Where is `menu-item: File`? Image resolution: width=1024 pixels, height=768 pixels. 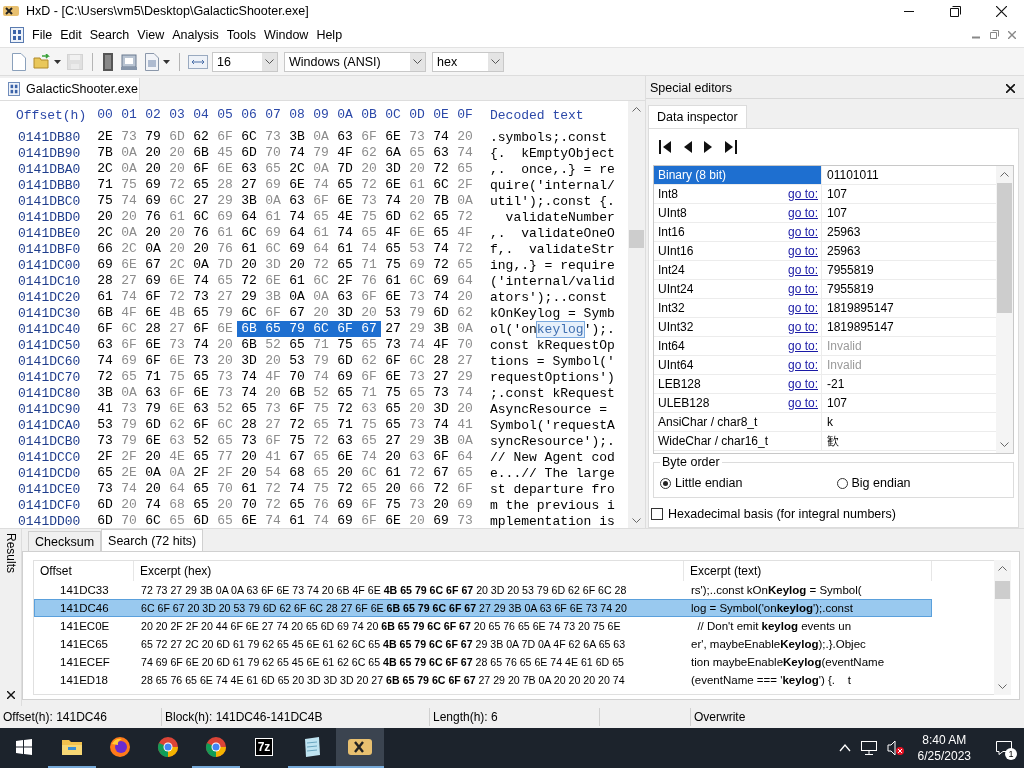
menu-item: File is located at coordinates (42, 34).